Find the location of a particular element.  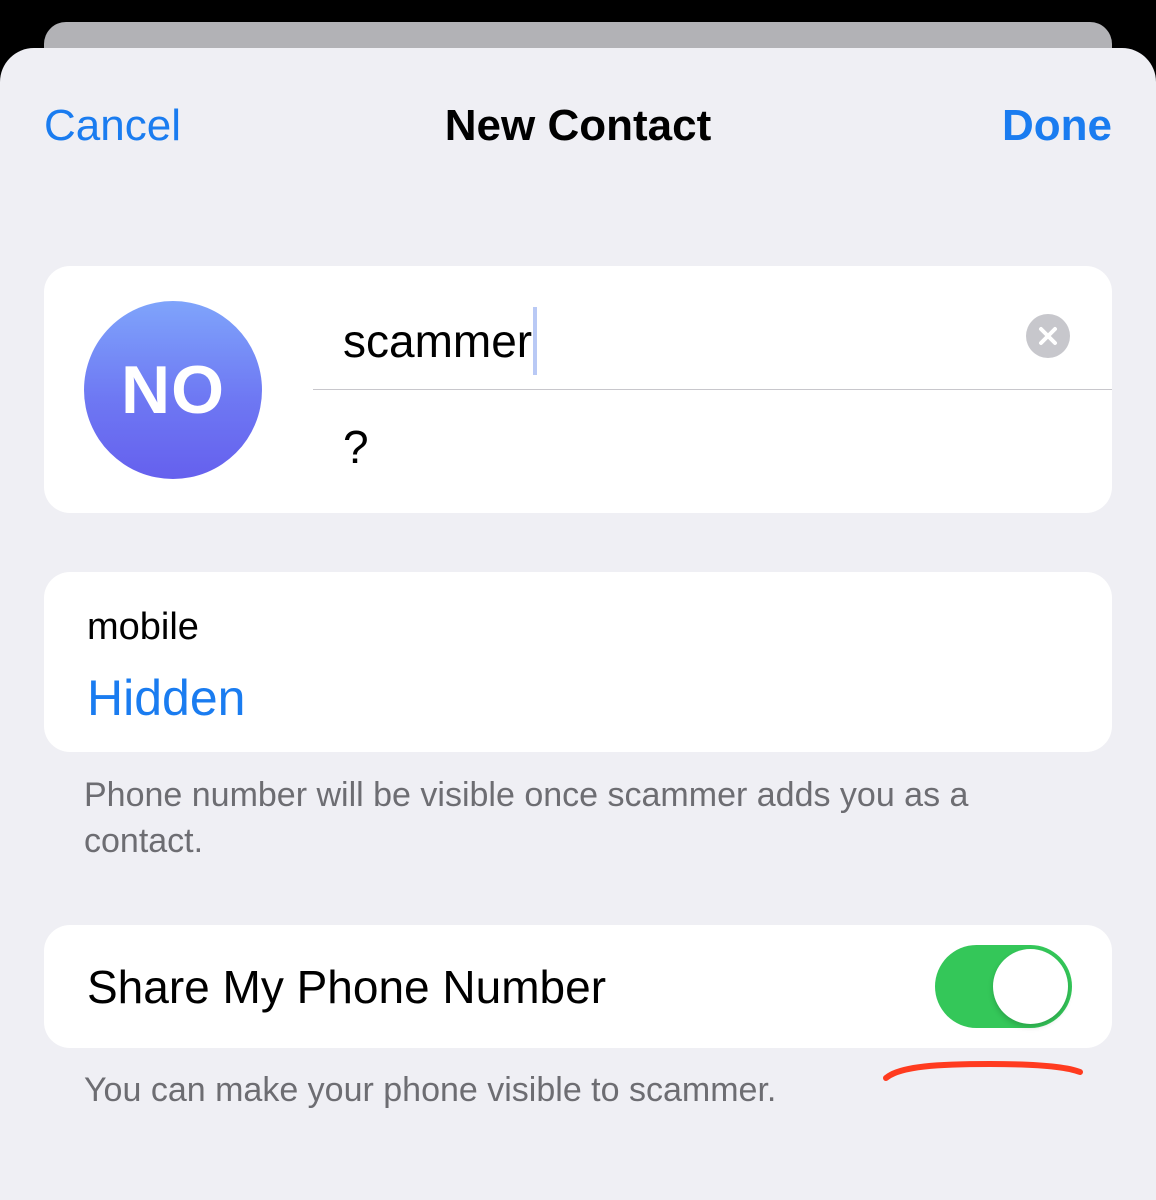

avatar-initials: NO is located at coordinates (173, 390).